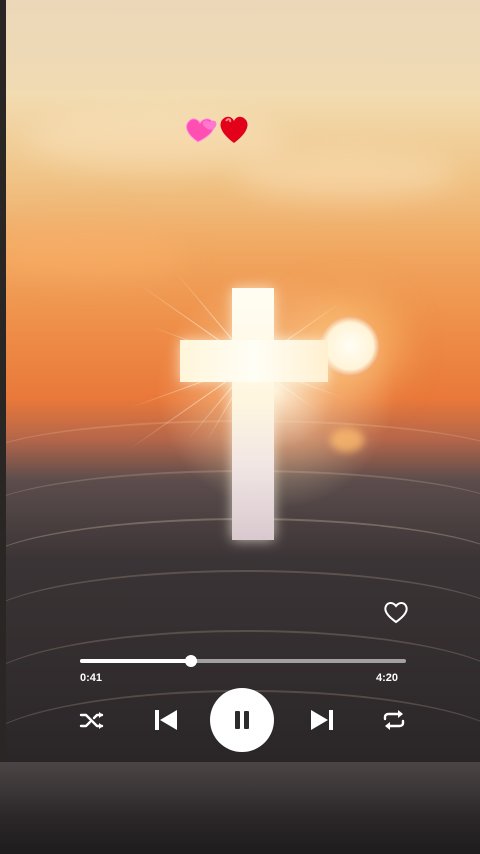 The height and width of the screenshot is (854, 480). I want to click on top-letterbox, so click(240, 45).